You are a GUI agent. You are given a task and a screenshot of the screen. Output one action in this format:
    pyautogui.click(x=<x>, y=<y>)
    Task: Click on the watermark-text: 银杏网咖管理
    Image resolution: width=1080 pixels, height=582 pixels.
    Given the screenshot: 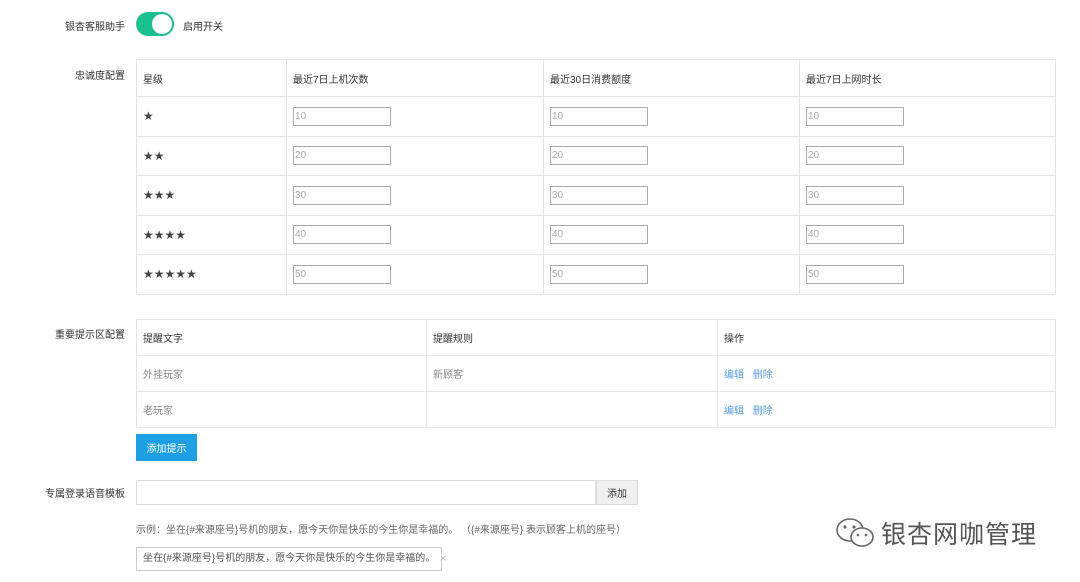 What is the action you would take?
    pyautogui.click(x=959, y=535)
    